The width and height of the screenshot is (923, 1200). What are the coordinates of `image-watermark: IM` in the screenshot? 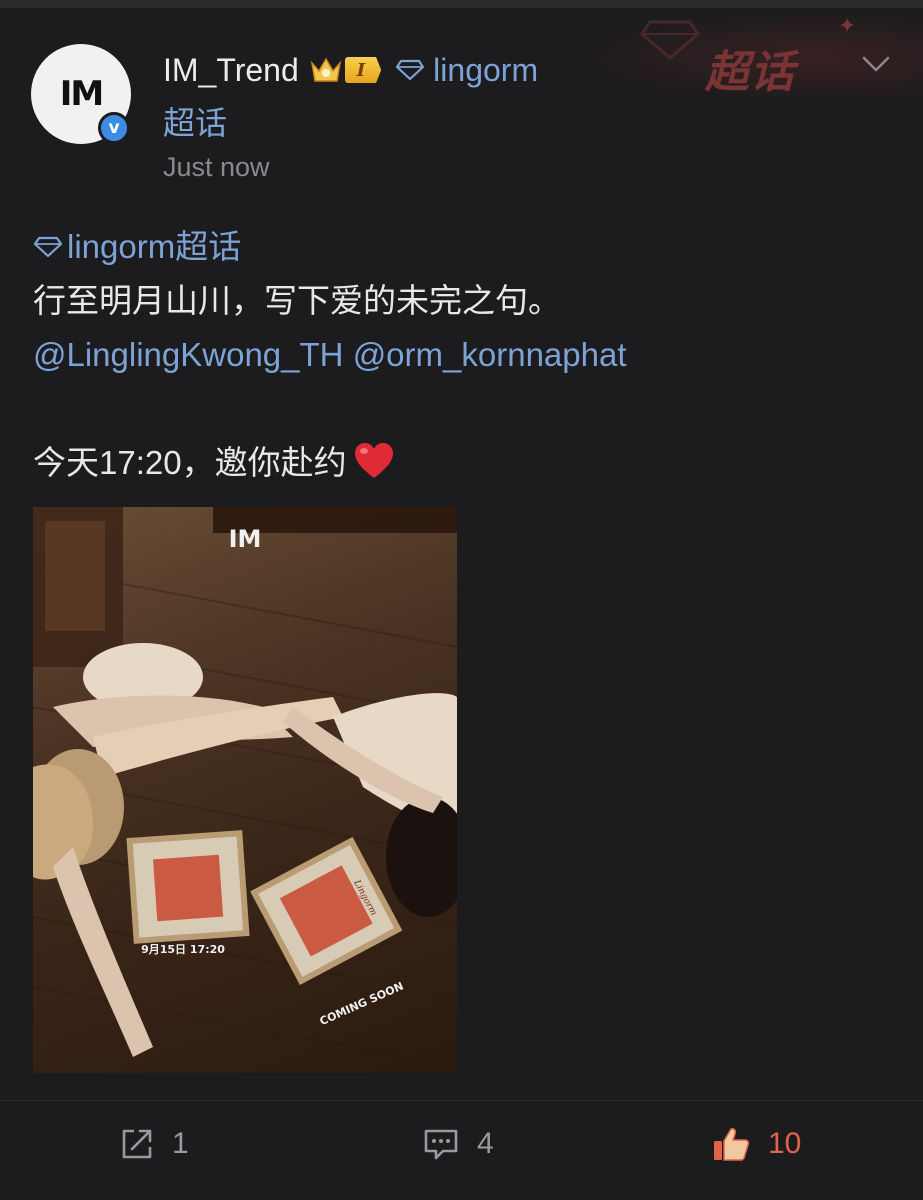 It's located at (245, 539).